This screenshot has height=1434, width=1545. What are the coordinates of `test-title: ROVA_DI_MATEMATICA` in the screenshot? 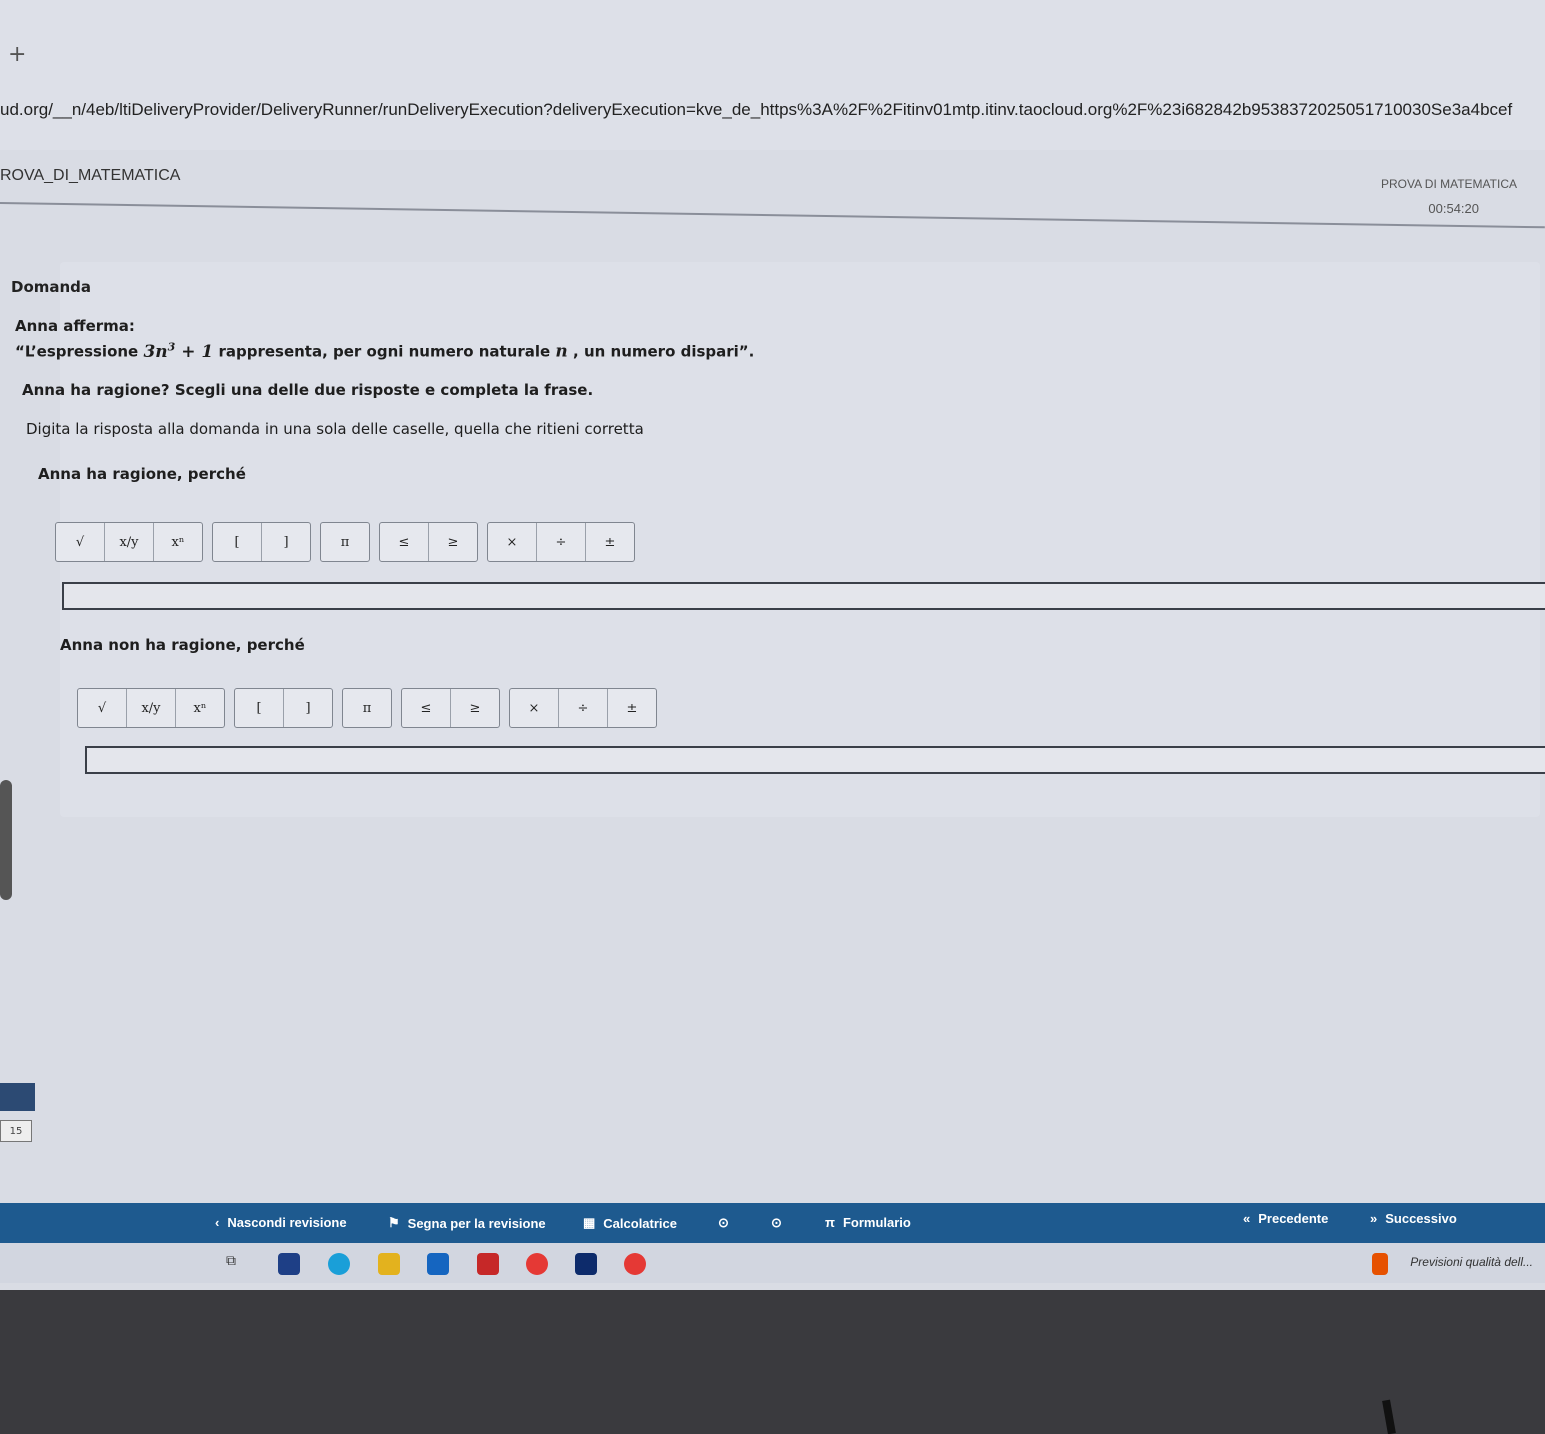 It's located at (90, 175).